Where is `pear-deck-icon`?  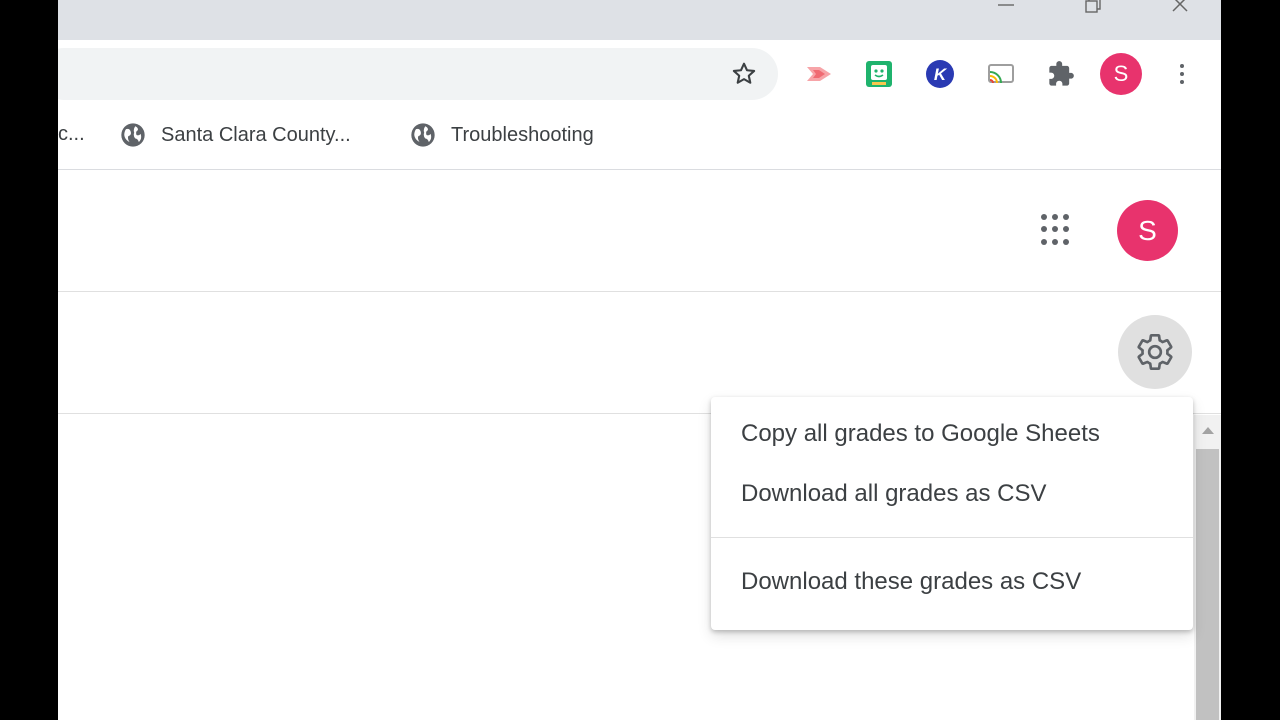
pear-deck-icon is located at coordinates (879, 74).